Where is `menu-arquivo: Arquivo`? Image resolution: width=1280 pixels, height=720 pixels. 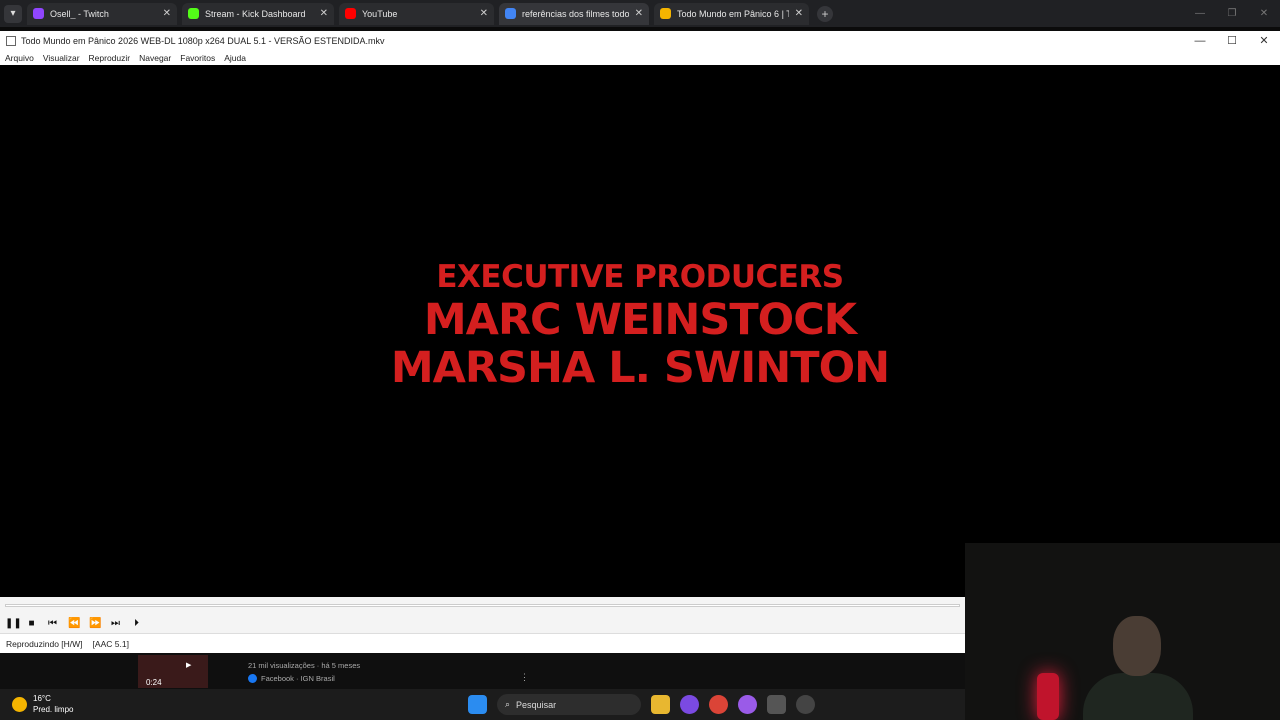 menu-arquivo: Arquivo is located at coordinates (19, 58).